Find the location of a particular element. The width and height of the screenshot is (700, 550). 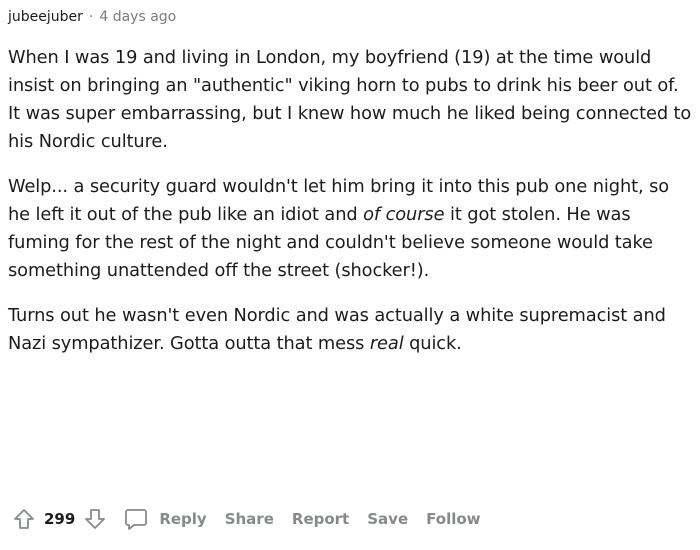

emphasized-text: of course is located at coordinates (404, 214).